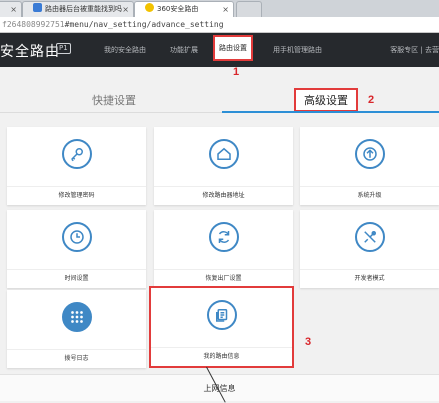 The image size is (439, 403). Describe the element at coordinates (249, 9) in the screenshot. I see `new-tab-button` at that location.